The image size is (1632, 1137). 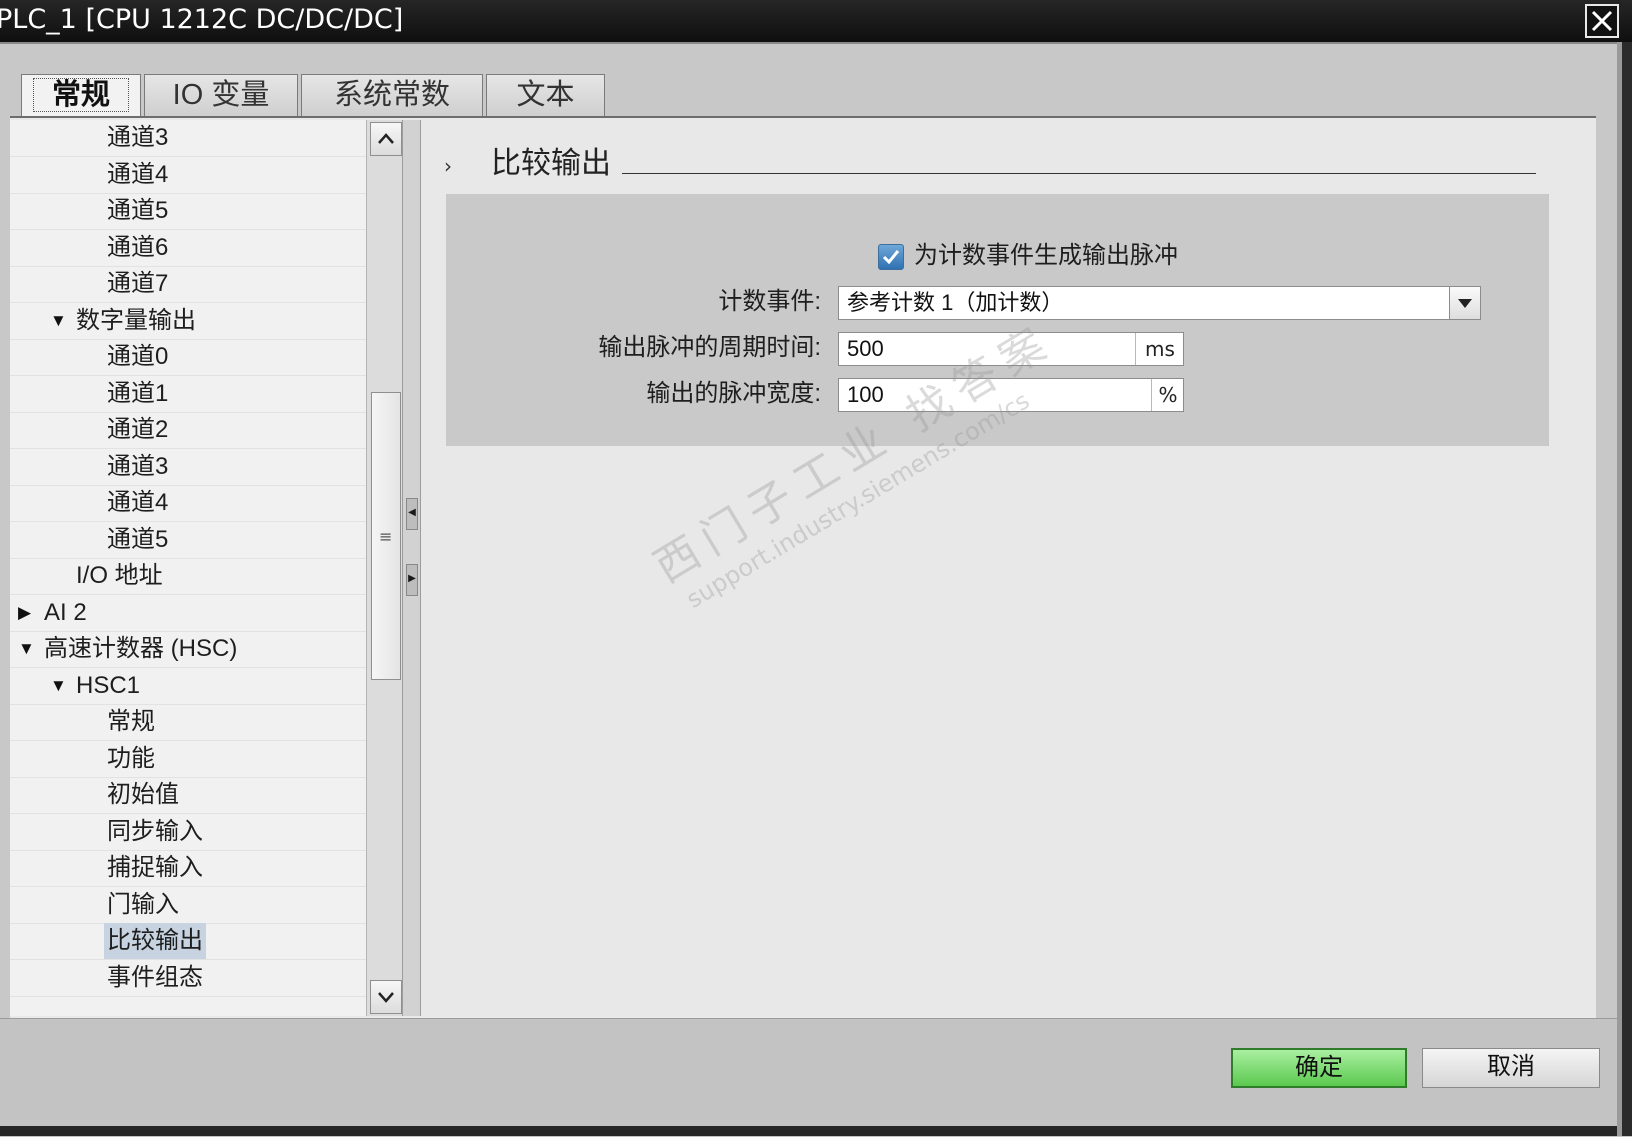 I want to click on tree-item-label: AI 2, so click(x=65, y=612).